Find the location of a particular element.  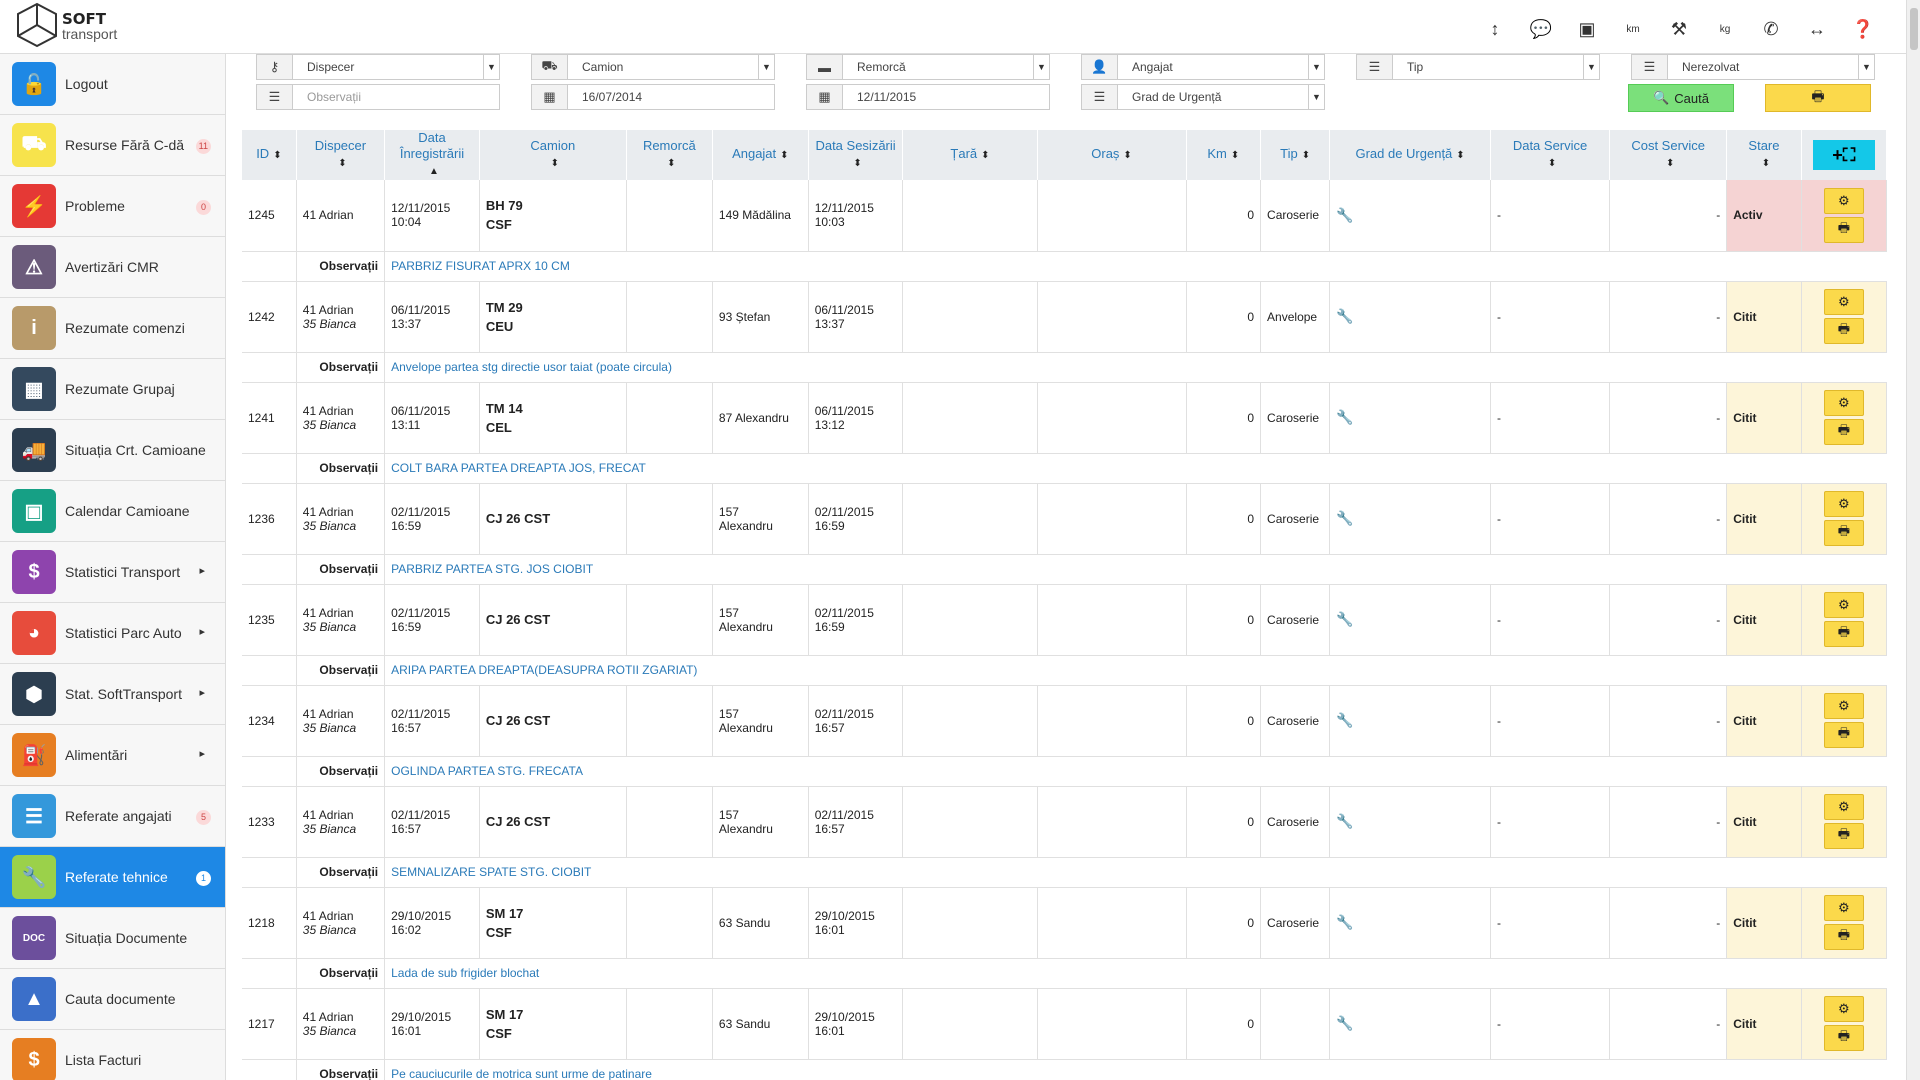

sidebar-item-pie-chart: ◕ Statistici Parc Auto ▸ is located at coordinates (112, 633).